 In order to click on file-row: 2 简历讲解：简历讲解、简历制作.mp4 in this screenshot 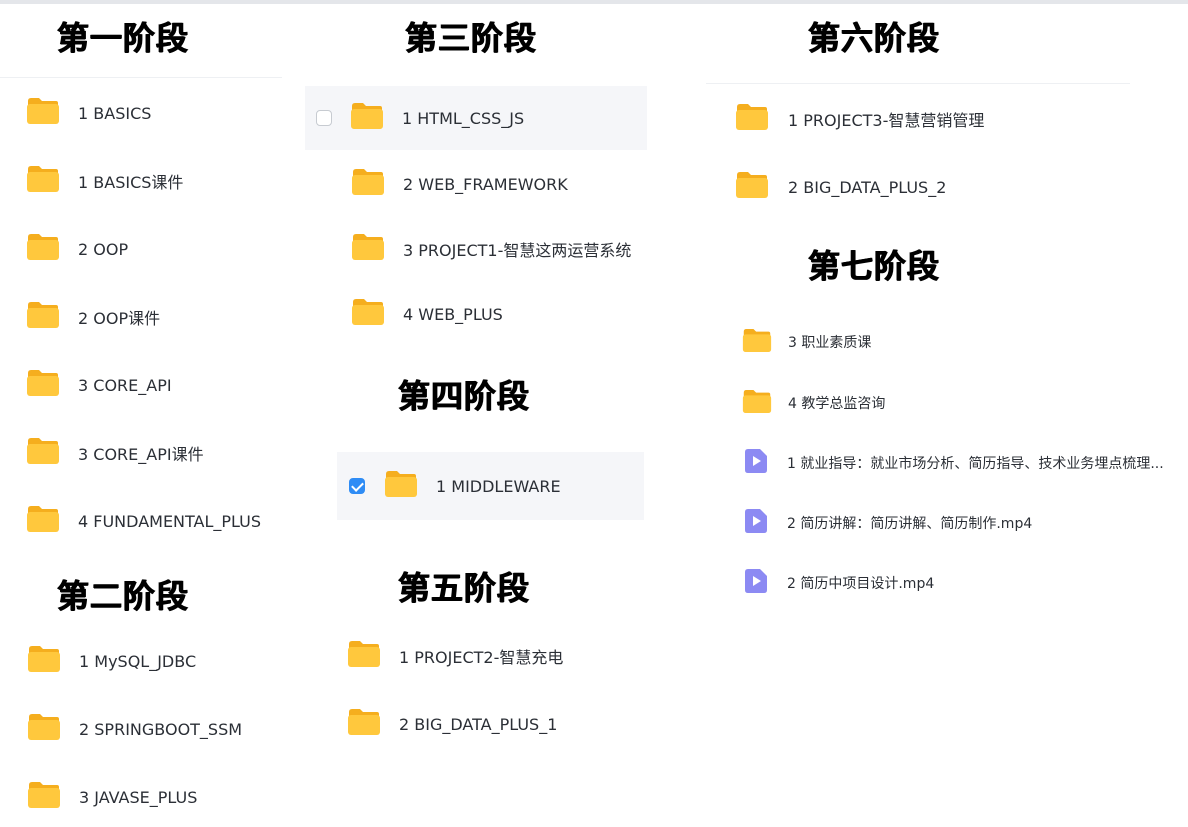, I will do `click(945, 523)`.